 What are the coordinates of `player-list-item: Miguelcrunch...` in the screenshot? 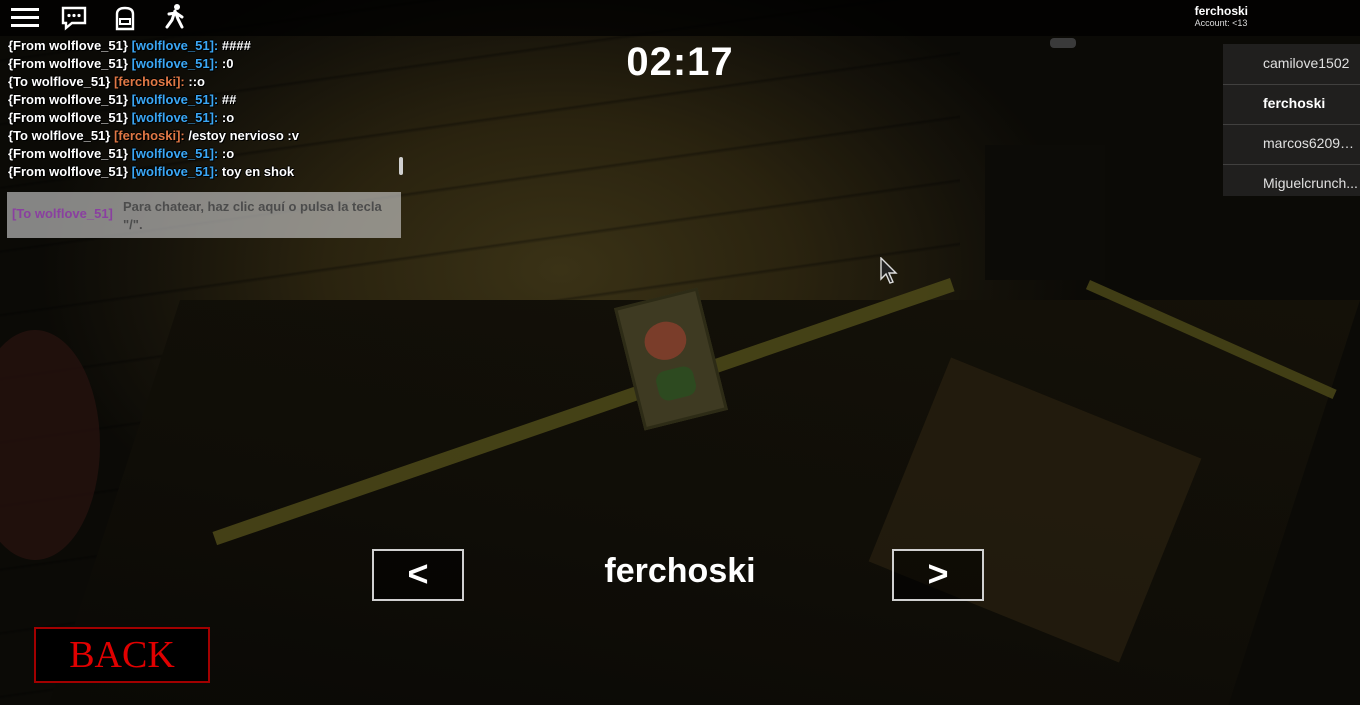 It's located at (1291, 180).